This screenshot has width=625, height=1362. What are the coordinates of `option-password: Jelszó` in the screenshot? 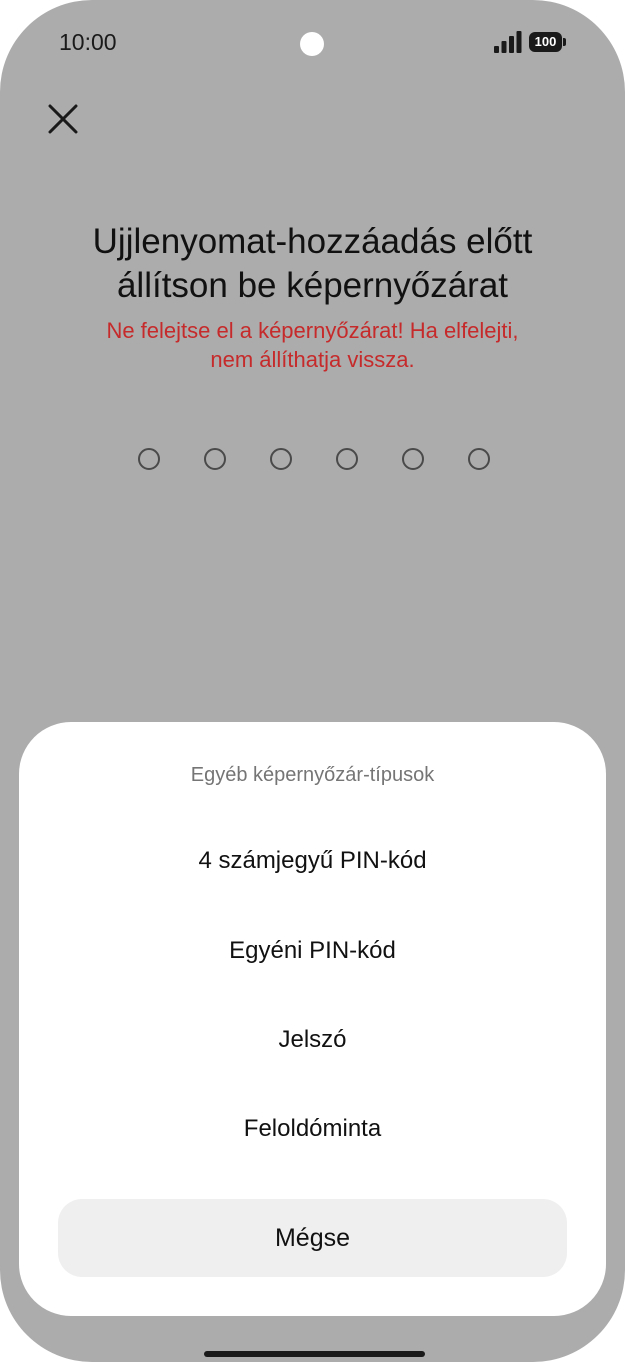 It's located at (312, 1040).